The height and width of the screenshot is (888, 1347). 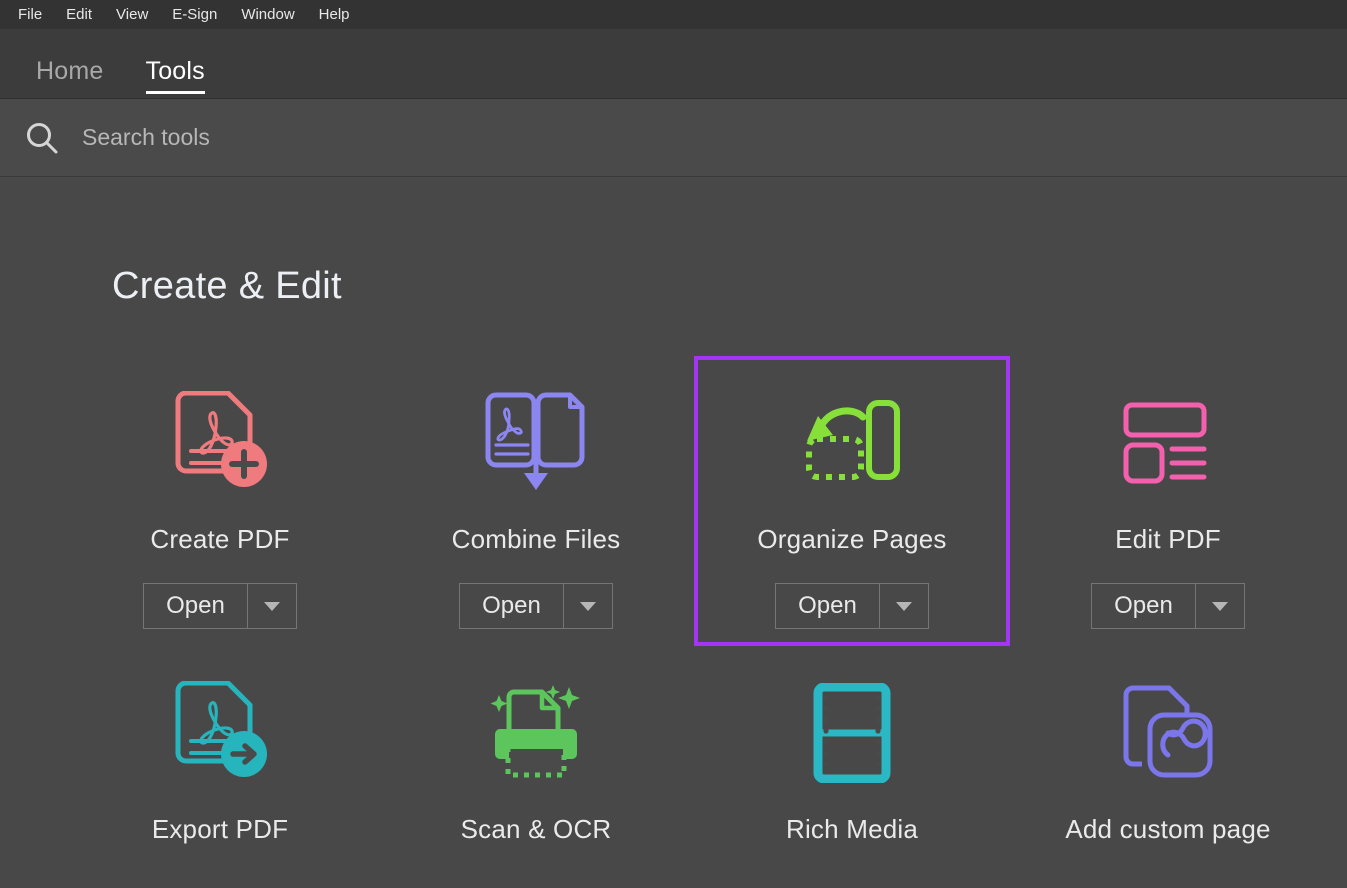 What do you see at coordinates (220, 443) in the screenshot?
I see `create-pdf-icon` at bounding box center [220, 443].